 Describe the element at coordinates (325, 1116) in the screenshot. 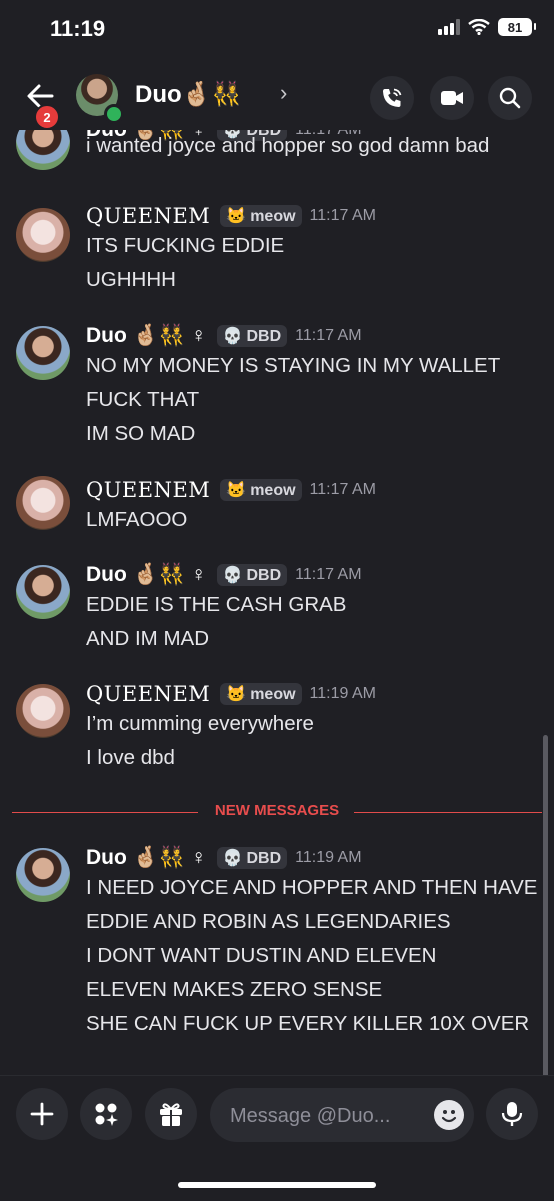

I see `message-input` at that location.